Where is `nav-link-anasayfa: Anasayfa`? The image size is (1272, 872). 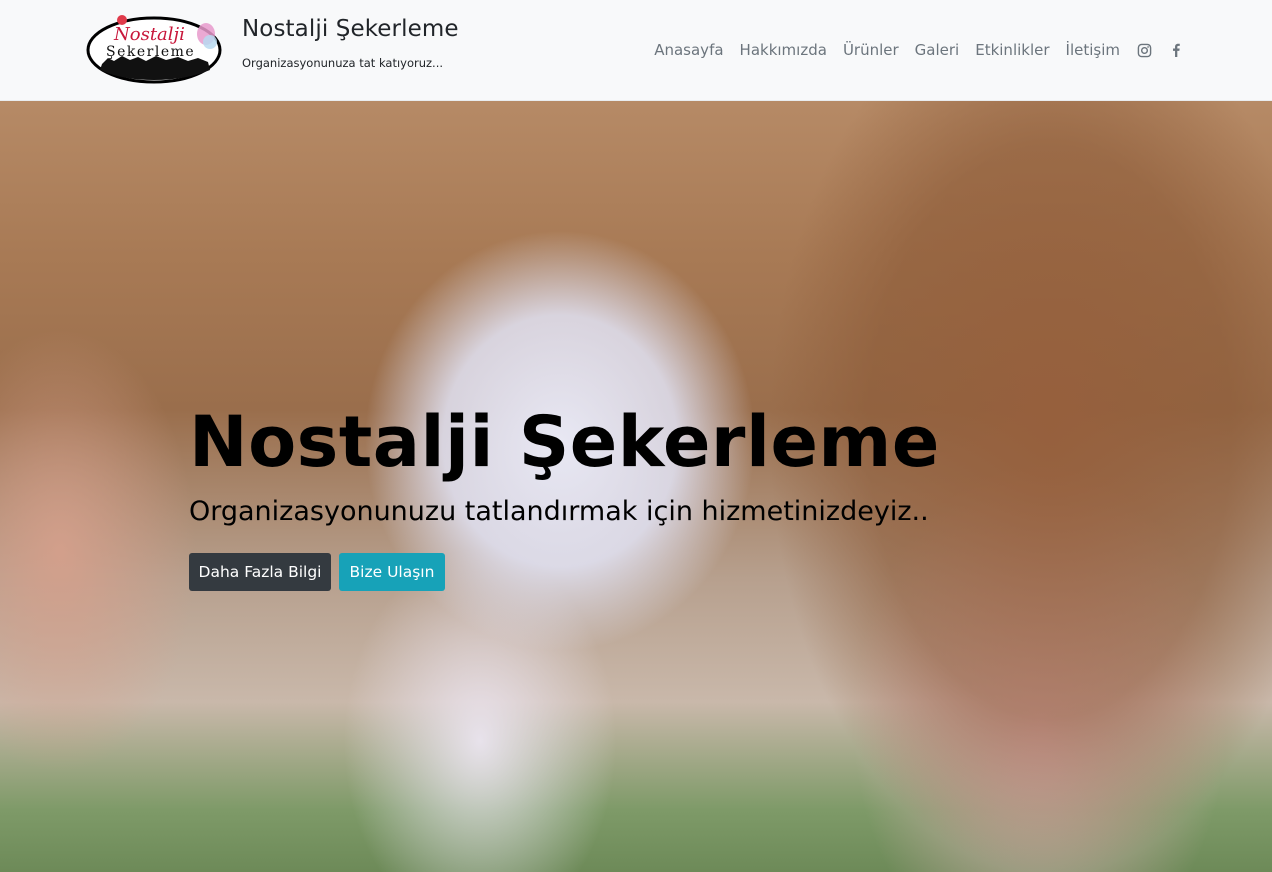
nav-link-anasayfa: Anasayfa is located at coordinates (688, 50).